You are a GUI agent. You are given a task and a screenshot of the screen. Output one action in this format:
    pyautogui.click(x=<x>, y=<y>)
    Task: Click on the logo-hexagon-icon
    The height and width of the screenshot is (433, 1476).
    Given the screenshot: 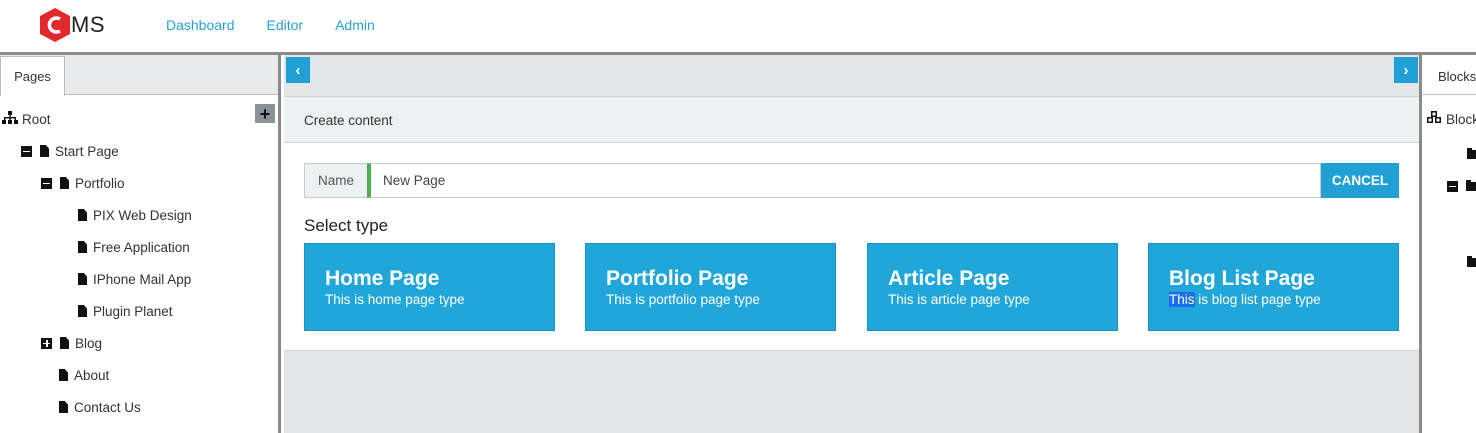 What is the action you would take?
    pyautogui.click(x=55, y=25)
    